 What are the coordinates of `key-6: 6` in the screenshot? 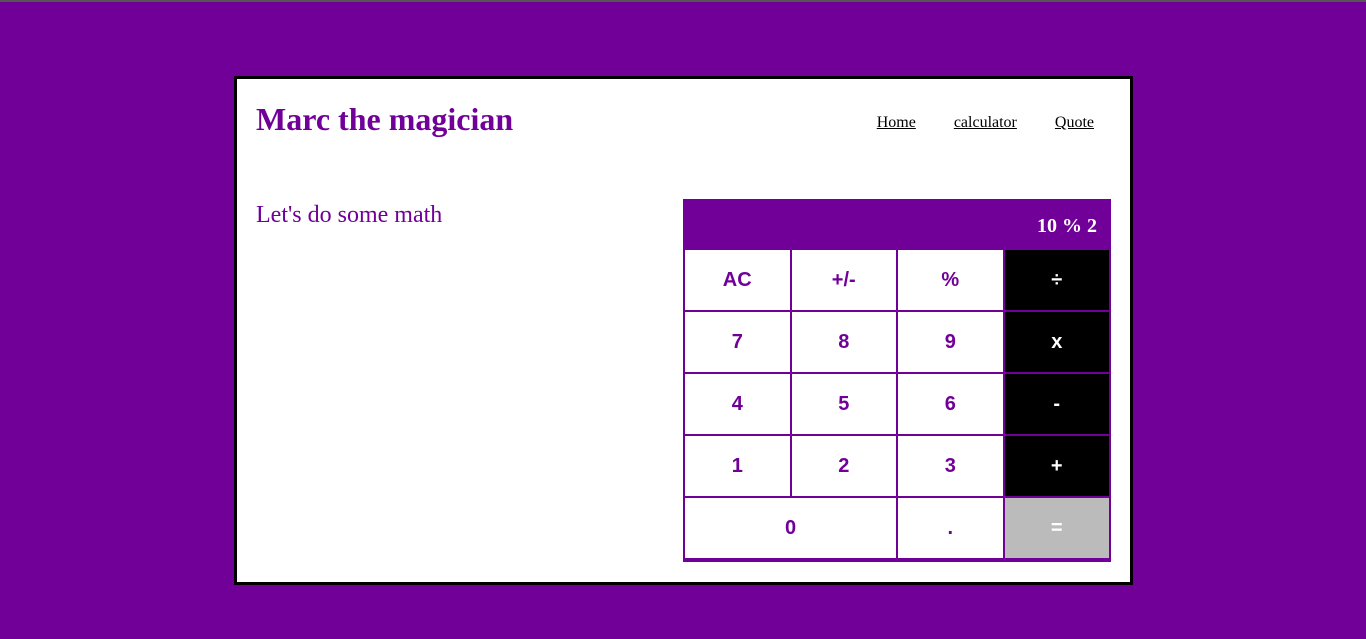 It's located at (950, 404).